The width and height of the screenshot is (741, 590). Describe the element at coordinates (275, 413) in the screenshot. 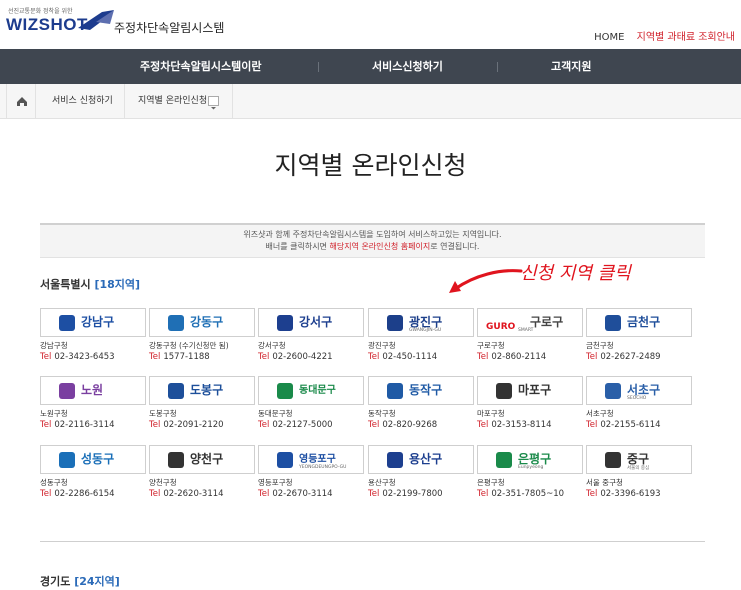

I see `district-name: 동대문구청` at that location.